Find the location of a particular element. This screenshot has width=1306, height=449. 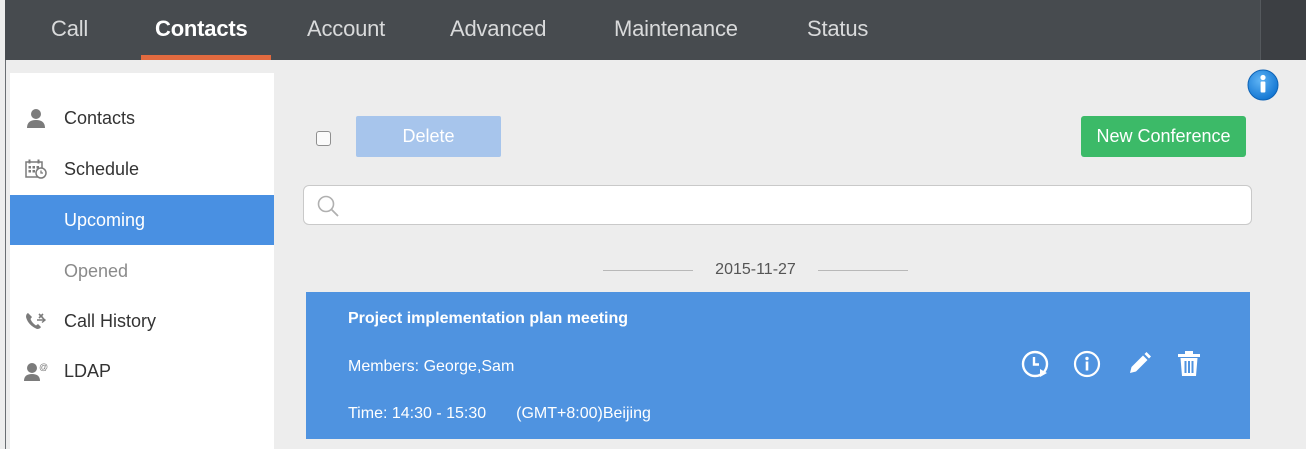

meeting-members: Members: George,Sam is located at coordinates (431, 366).